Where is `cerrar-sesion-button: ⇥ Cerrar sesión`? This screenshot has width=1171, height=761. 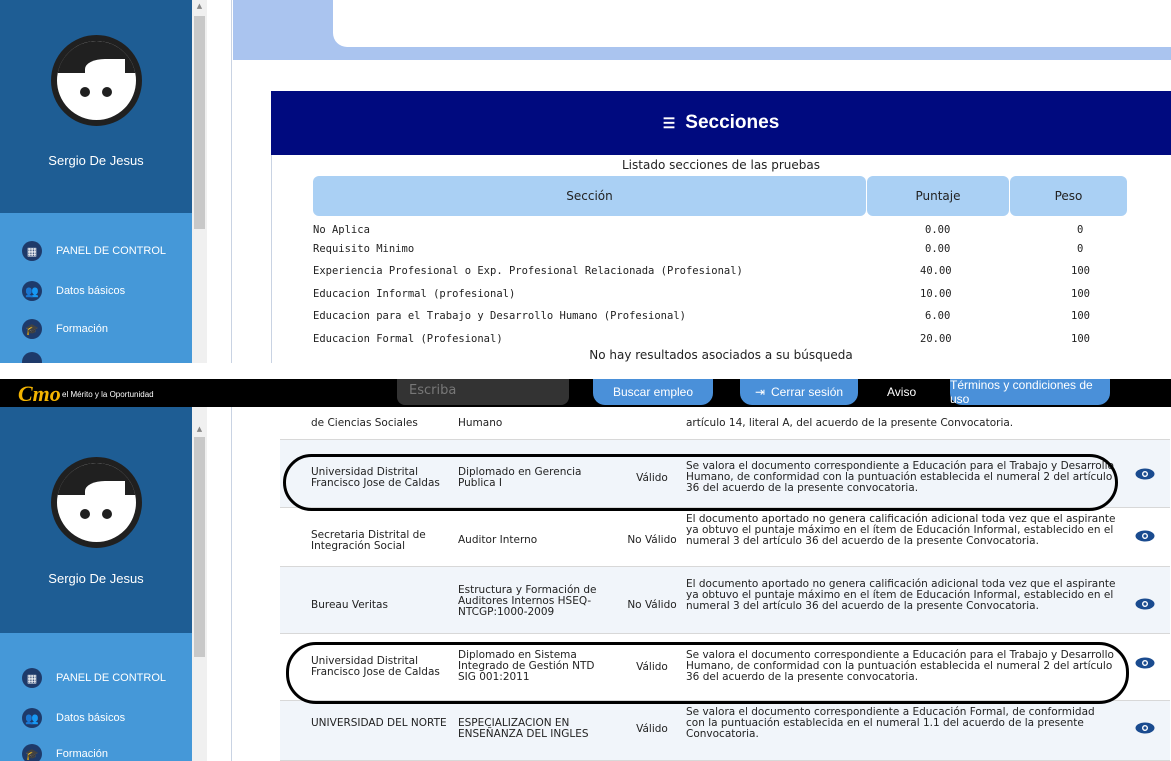 cerrar-sesion-button: ⇥ Cerrar sesión is located at coordinates (799, 392).